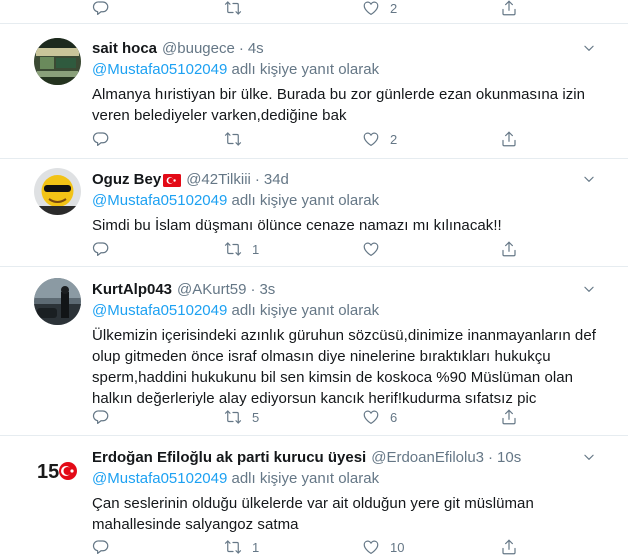  What do you see at coordinates (132, 290) in the screenshot?
I see `display-name: KurtAlp043` at bounding box center [132, 290].